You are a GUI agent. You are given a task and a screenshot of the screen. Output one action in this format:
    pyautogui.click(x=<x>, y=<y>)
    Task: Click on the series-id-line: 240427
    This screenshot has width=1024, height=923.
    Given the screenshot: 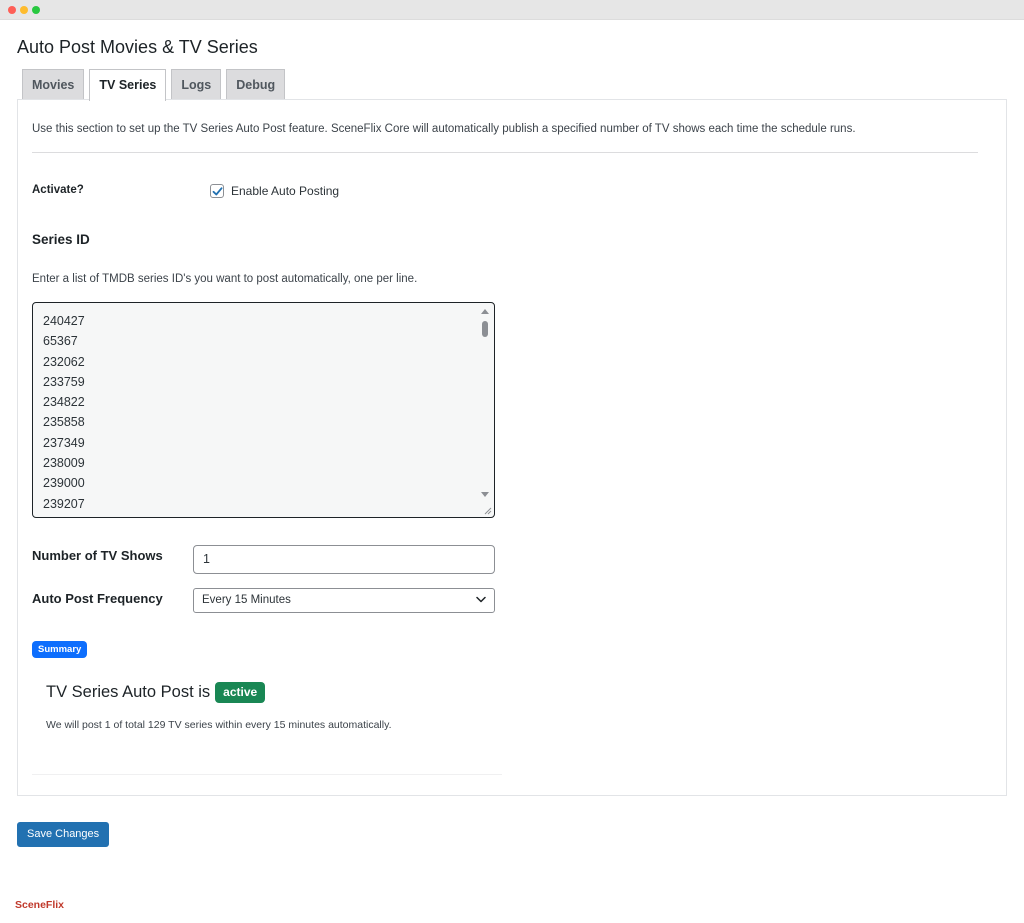 What is the action you would take?
    pyautogui.click(x=64, y=321)
    